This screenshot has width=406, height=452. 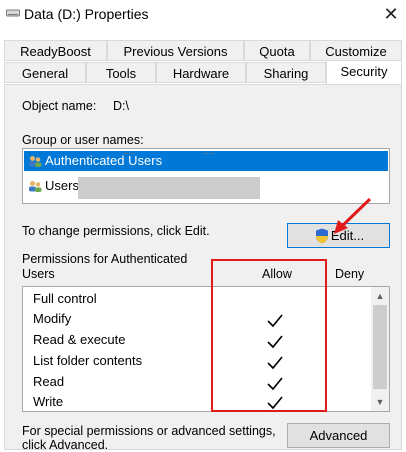 What do you see at coordinates (391, 14) in the screenshot?
I see `close-button: ✕` at bounding box center [391, 14].